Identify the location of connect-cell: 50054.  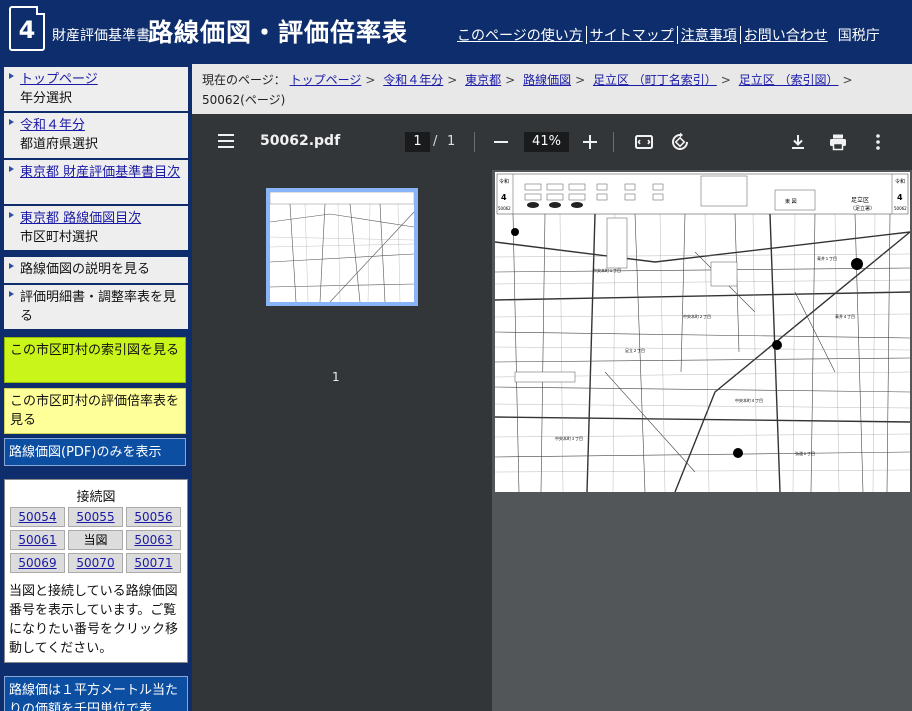
(37, 517).